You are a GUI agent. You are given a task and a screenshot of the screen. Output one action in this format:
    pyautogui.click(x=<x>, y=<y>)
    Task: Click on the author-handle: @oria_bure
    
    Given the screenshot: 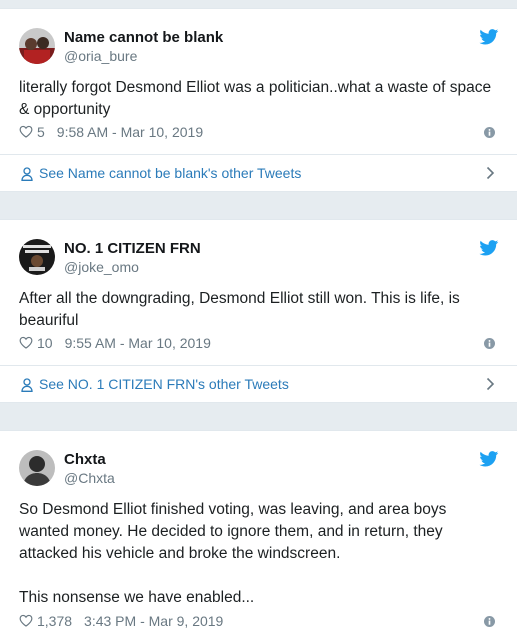 What is the action you would take?
    pyautogui.click(x=100, y=56)
    